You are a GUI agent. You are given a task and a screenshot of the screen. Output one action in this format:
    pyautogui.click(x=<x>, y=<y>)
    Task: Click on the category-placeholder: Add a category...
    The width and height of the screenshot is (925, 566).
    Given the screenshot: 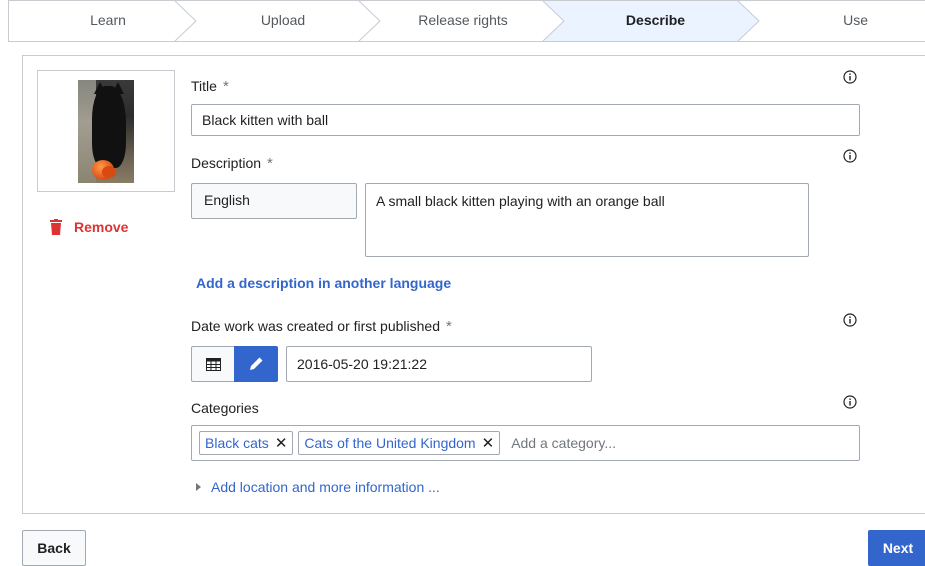 What is the action you would take?
    pyautogui.click(x=563, y=443)
    